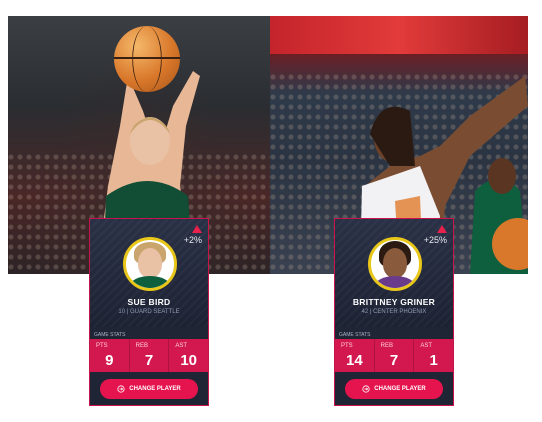  I want to click on stat-value: 10, so click(189, 360).